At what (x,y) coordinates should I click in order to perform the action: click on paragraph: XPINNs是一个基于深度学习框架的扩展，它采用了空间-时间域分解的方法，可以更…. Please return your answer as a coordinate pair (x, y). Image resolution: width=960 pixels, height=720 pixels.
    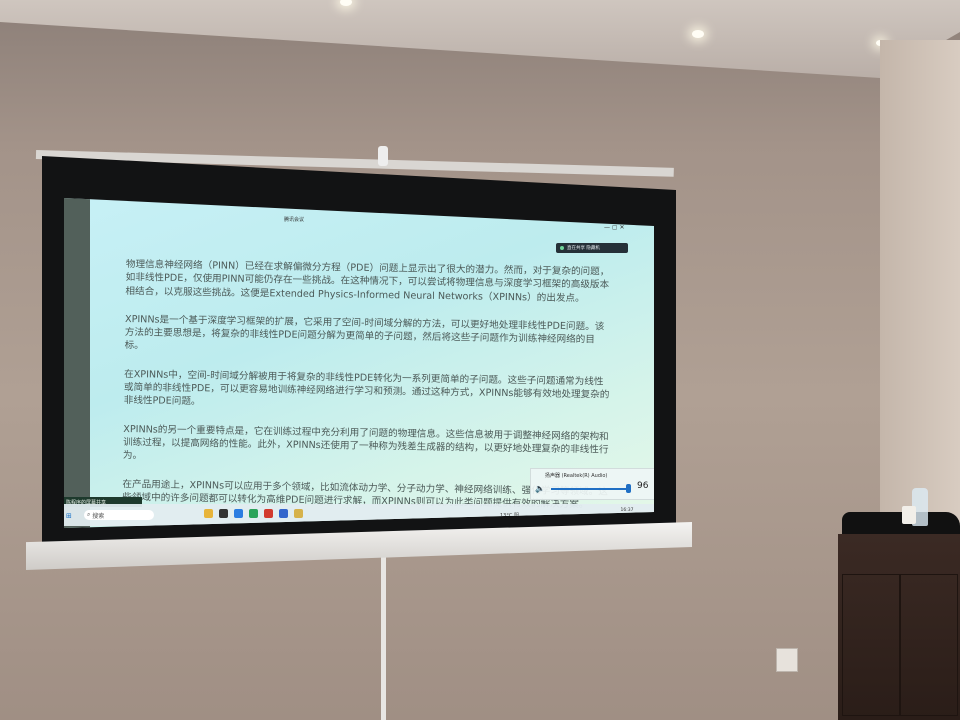
    Looking at the image, I should click on (364, 332).